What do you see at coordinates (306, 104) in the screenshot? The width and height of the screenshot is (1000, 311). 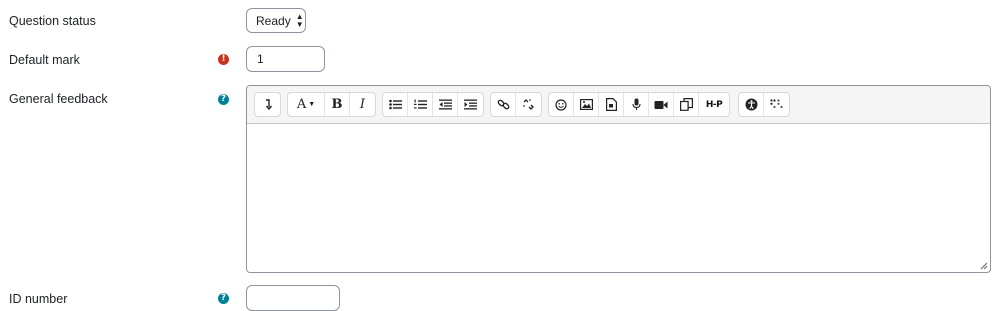 I see `font-style-icon: A ▼` at bounding box center [306, 104].